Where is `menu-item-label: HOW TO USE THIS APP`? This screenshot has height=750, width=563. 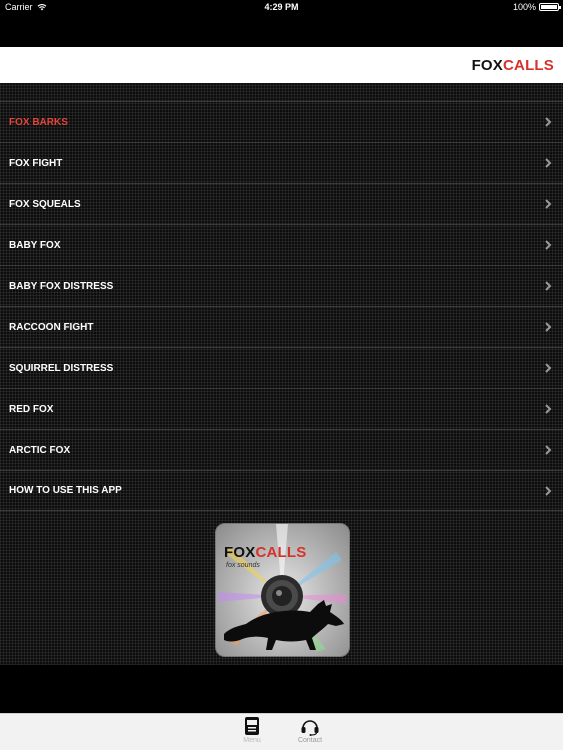 menu-item-label: HOW TO USE THIS APP is located at coordinates (65, 490).